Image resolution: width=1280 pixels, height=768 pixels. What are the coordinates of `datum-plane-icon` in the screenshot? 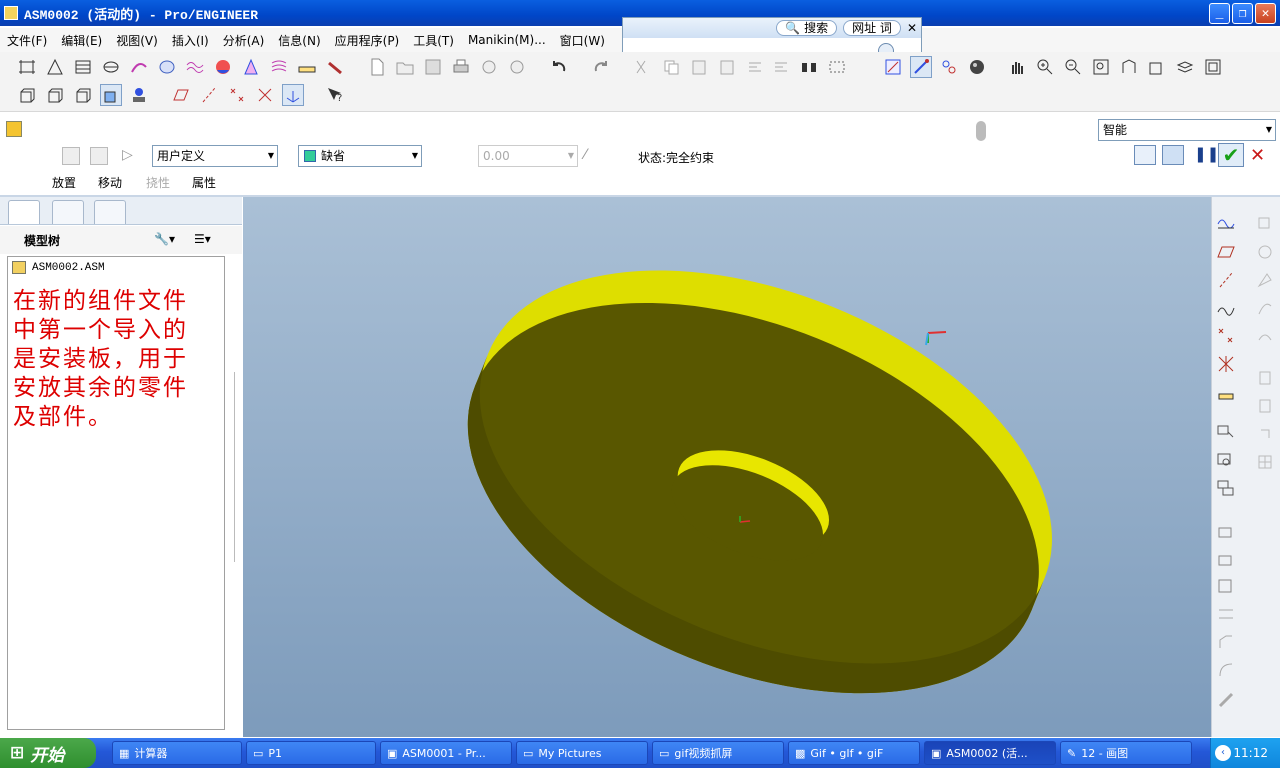 It's located at (181, 95).